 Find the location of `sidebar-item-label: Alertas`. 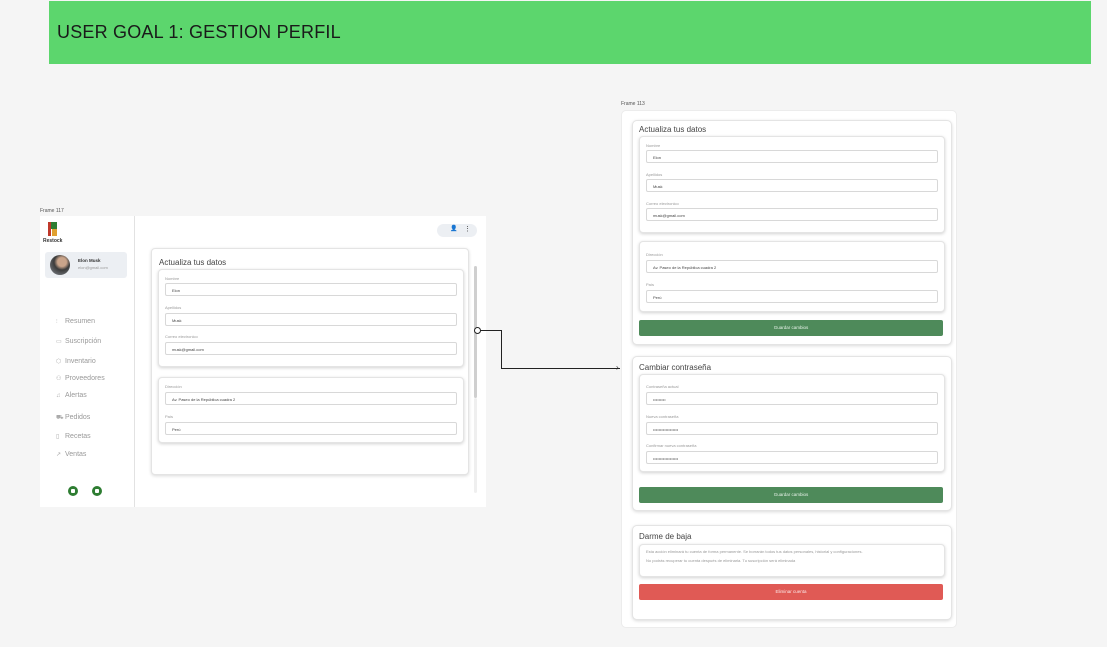

sidebar-item-label: Alertas is located at coordinates (76, 395).